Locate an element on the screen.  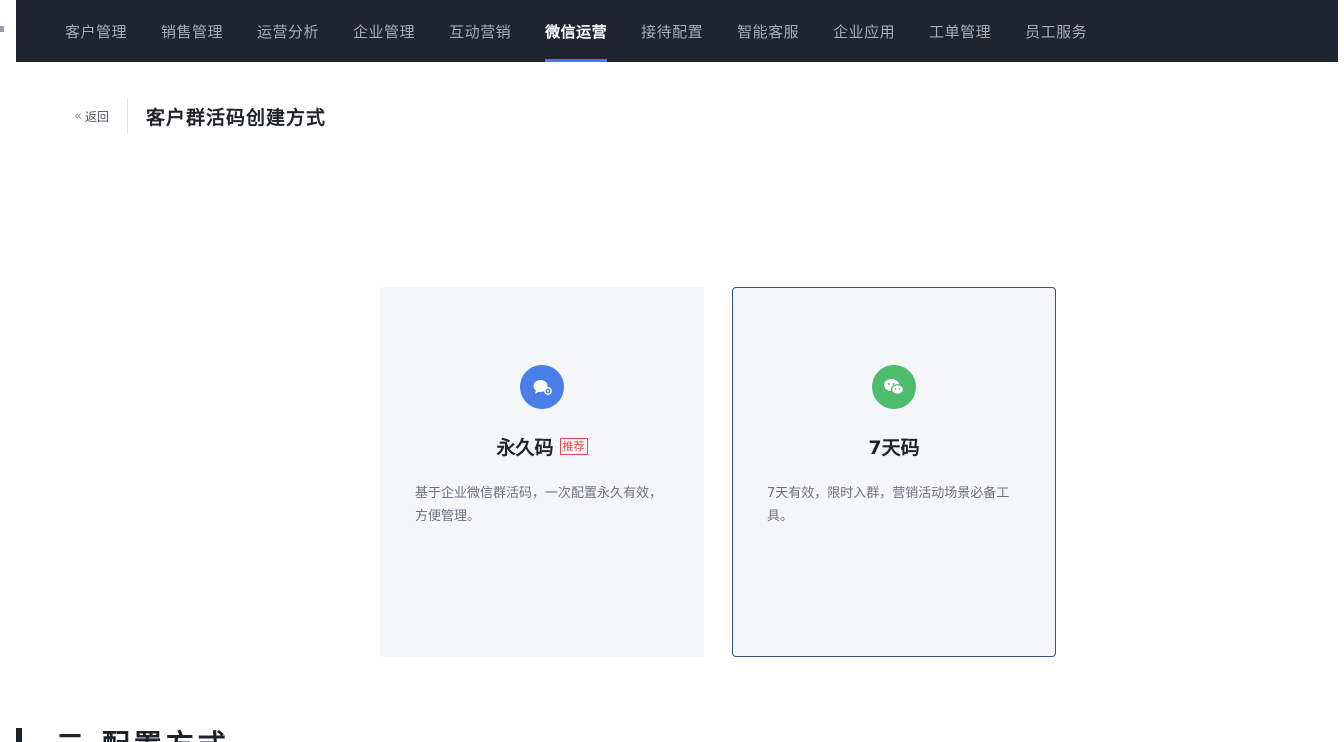
permanent-code-title: 永久码 is located at coordinates (525, 448).